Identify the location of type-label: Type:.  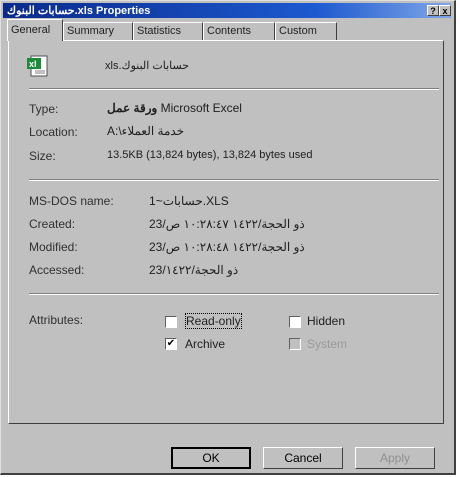
(44, 109).